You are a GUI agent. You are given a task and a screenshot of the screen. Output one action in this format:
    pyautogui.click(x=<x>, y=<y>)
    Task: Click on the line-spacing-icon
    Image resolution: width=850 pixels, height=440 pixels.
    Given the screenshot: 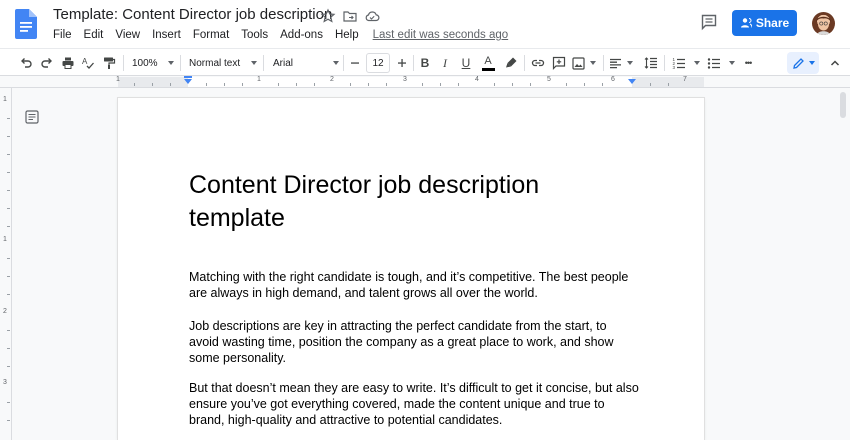 What is the action you would take?
    pyautogui.click(x=650, y=63)
    